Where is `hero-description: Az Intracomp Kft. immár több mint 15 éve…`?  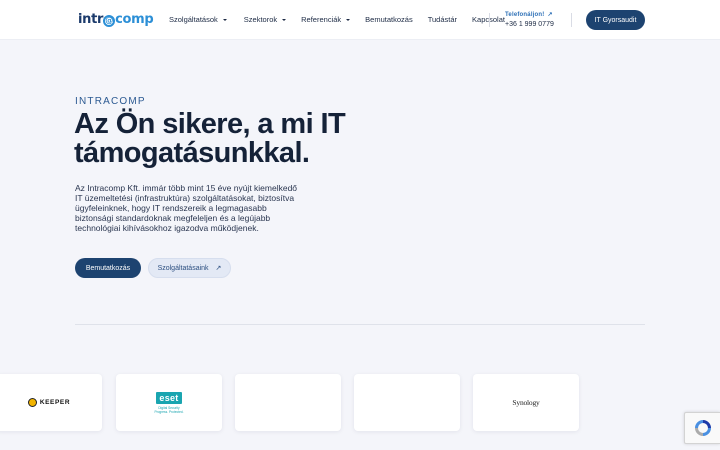 hero-description: Az Intracomp Kft. immár több mint 15 éve… is located at coordinates (186, 208).